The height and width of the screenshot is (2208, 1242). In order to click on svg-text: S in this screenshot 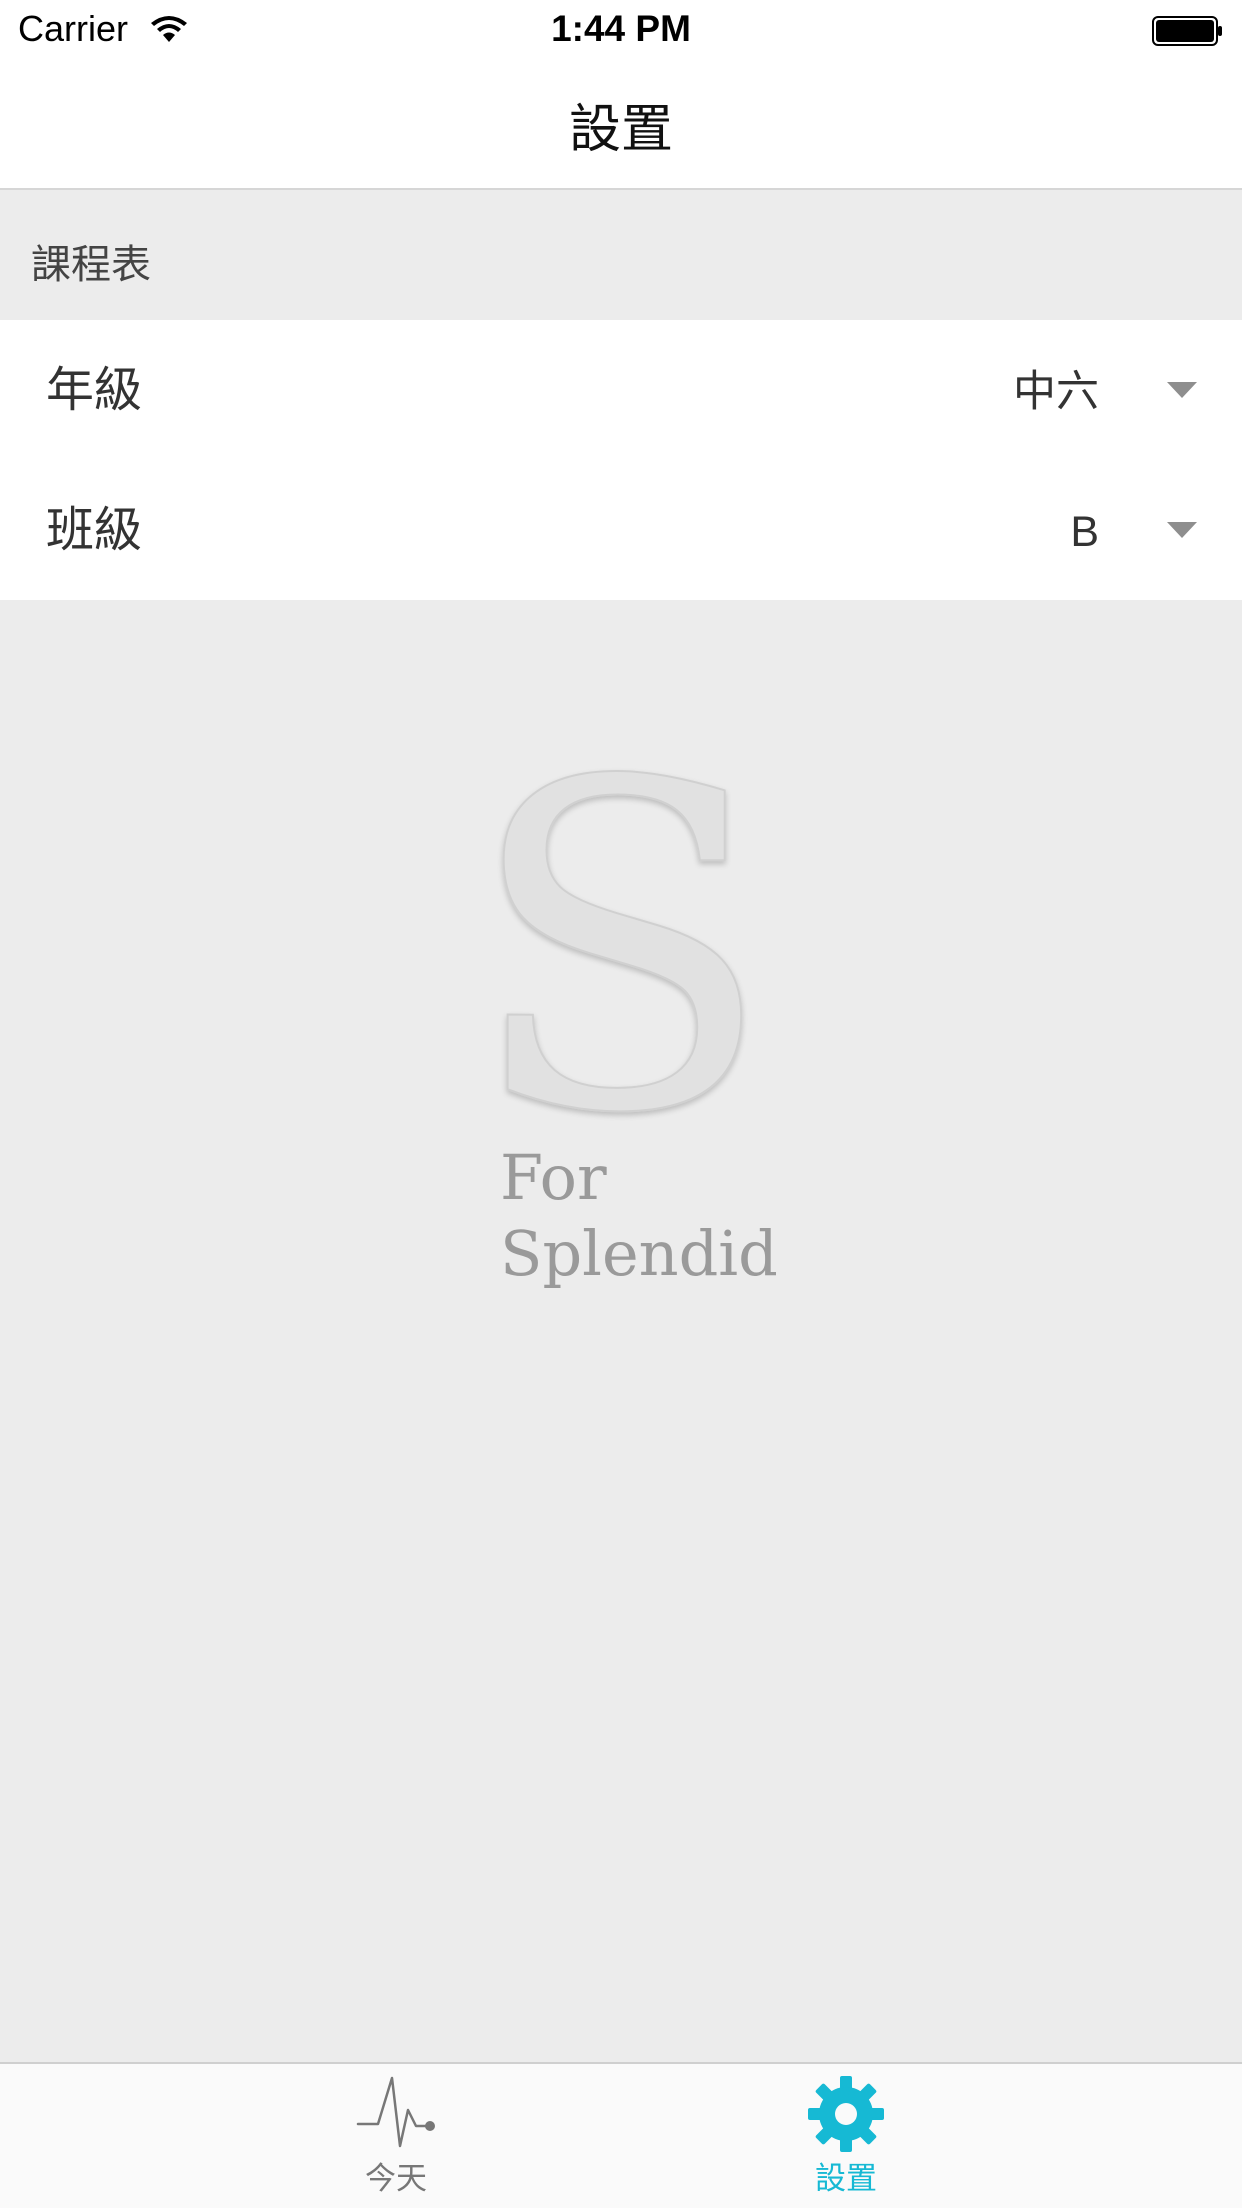, I will do `click(620, 940)`.